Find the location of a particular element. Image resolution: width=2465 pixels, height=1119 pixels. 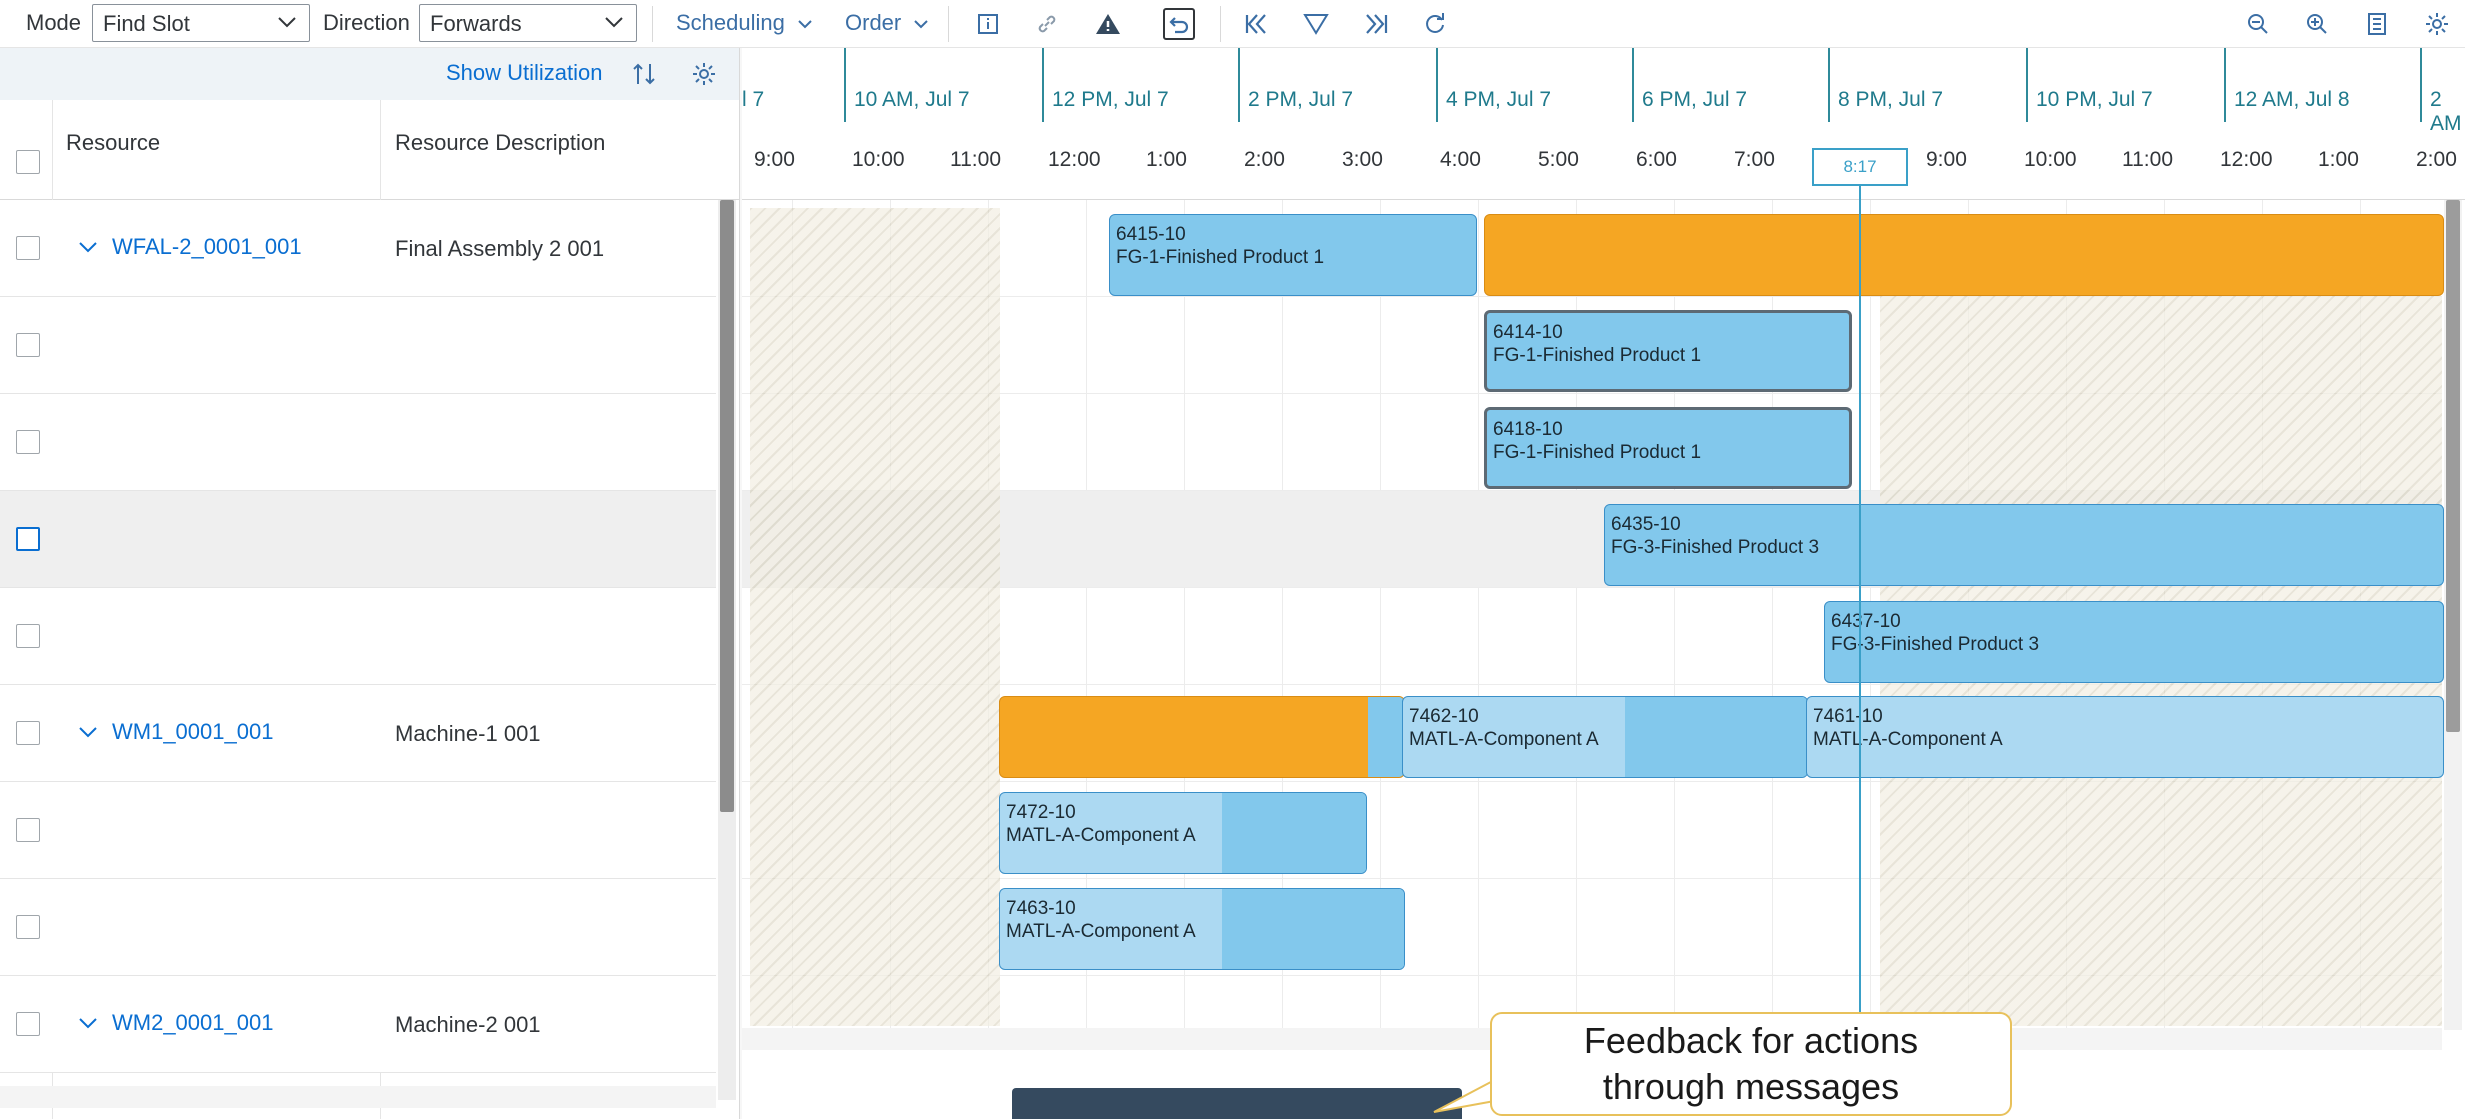

link-button is located at coordinates (1047, 24).